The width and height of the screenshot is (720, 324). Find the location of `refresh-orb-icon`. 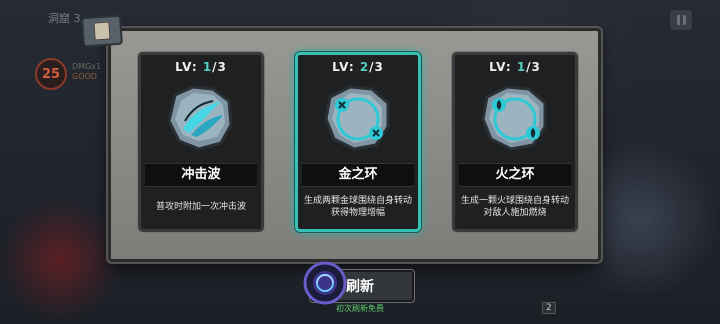

refresh-orb-icon is located at coordinates (325, 283).